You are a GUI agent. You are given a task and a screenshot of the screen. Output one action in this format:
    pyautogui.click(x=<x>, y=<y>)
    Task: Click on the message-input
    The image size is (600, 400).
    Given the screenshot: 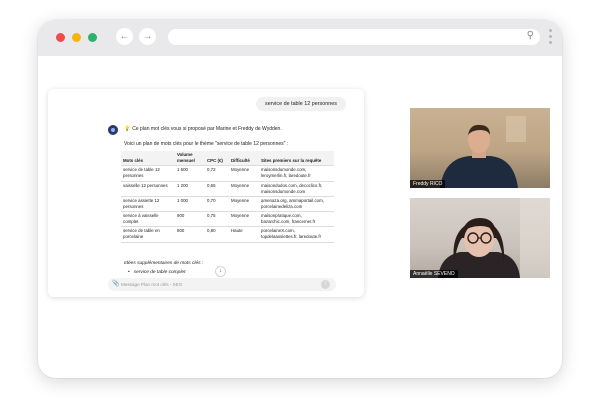 What is the action you would take?
    pyautogui.click(x=216, y=284)
    